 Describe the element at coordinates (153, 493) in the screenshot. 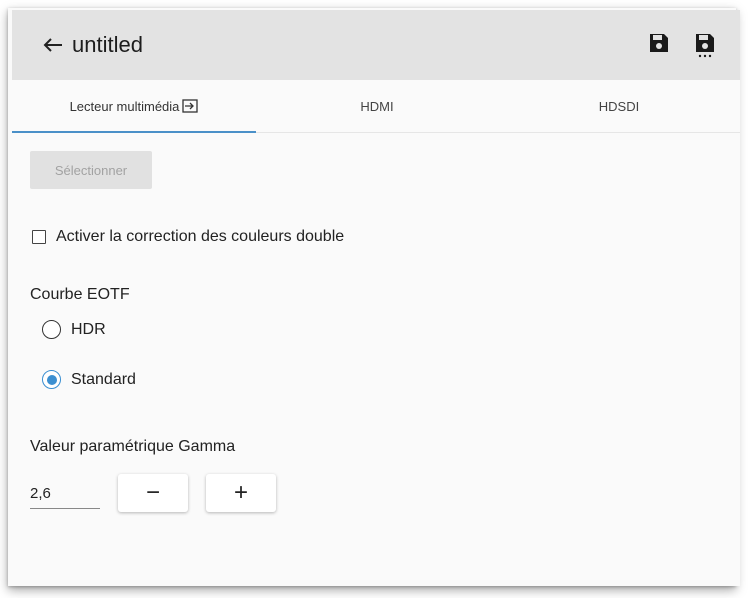

I see `gamma-decrement-button: −` at that location.